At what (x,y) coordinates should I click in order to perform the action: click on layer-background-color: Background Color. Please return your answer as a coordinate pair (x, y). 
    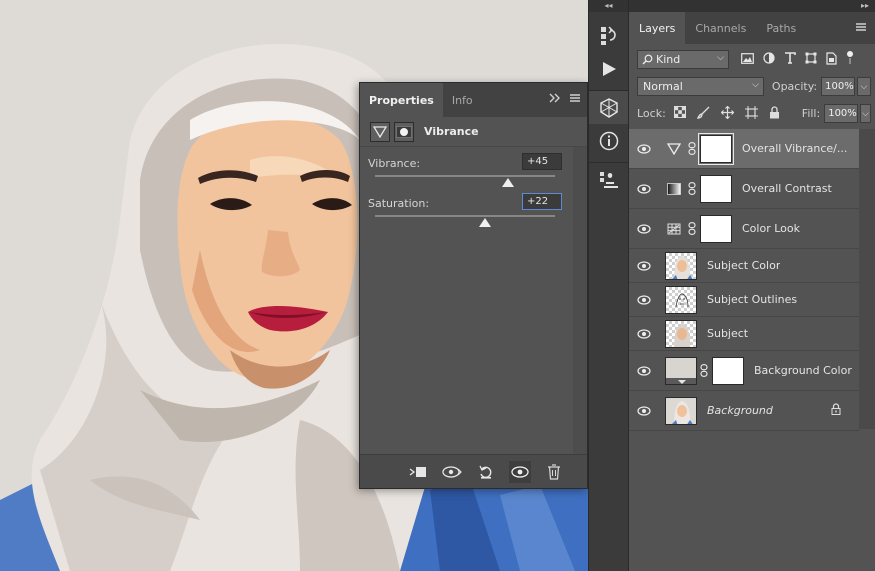
    Looking at the image, I should click on (744, 371).